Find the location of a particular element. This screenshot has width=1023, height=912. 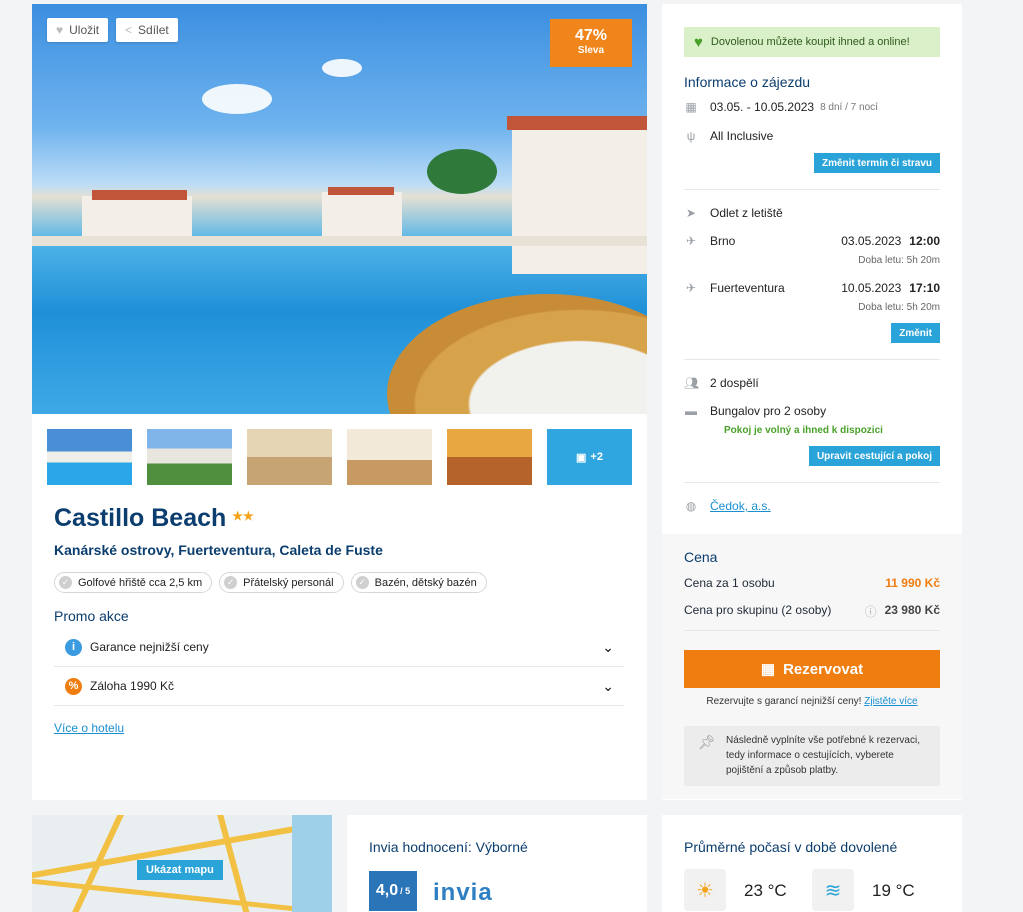

air-temperature: 23 °C is located at coordinates (765, 890).